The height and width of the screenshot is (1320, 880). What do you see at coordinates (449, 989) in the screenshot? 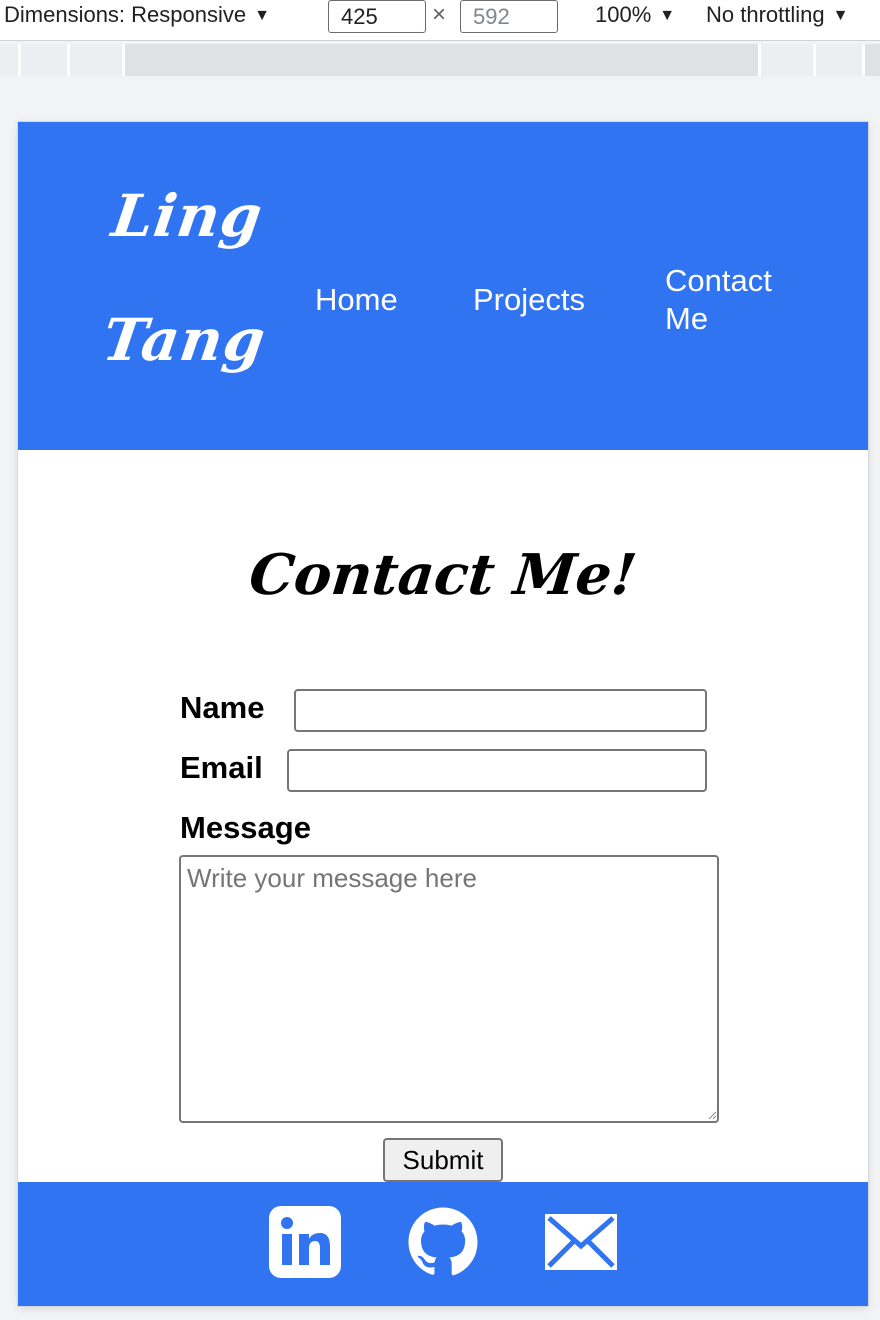
I see `message-textarea` at bounding box center [449, 989].